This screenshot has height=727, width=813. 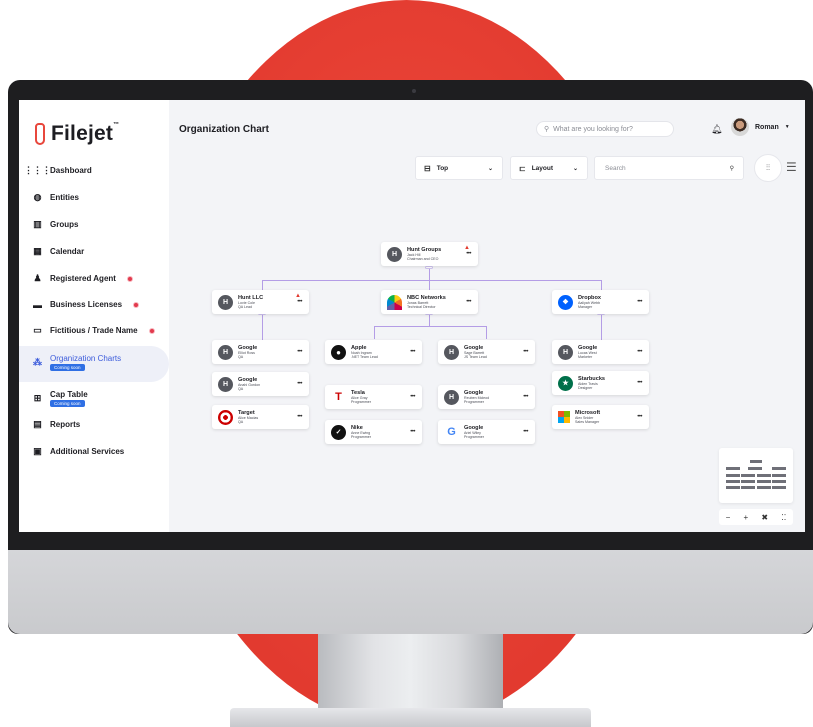 I want to click on fullscreen-icon: ⁚⁚, so click(x=783, y=517).